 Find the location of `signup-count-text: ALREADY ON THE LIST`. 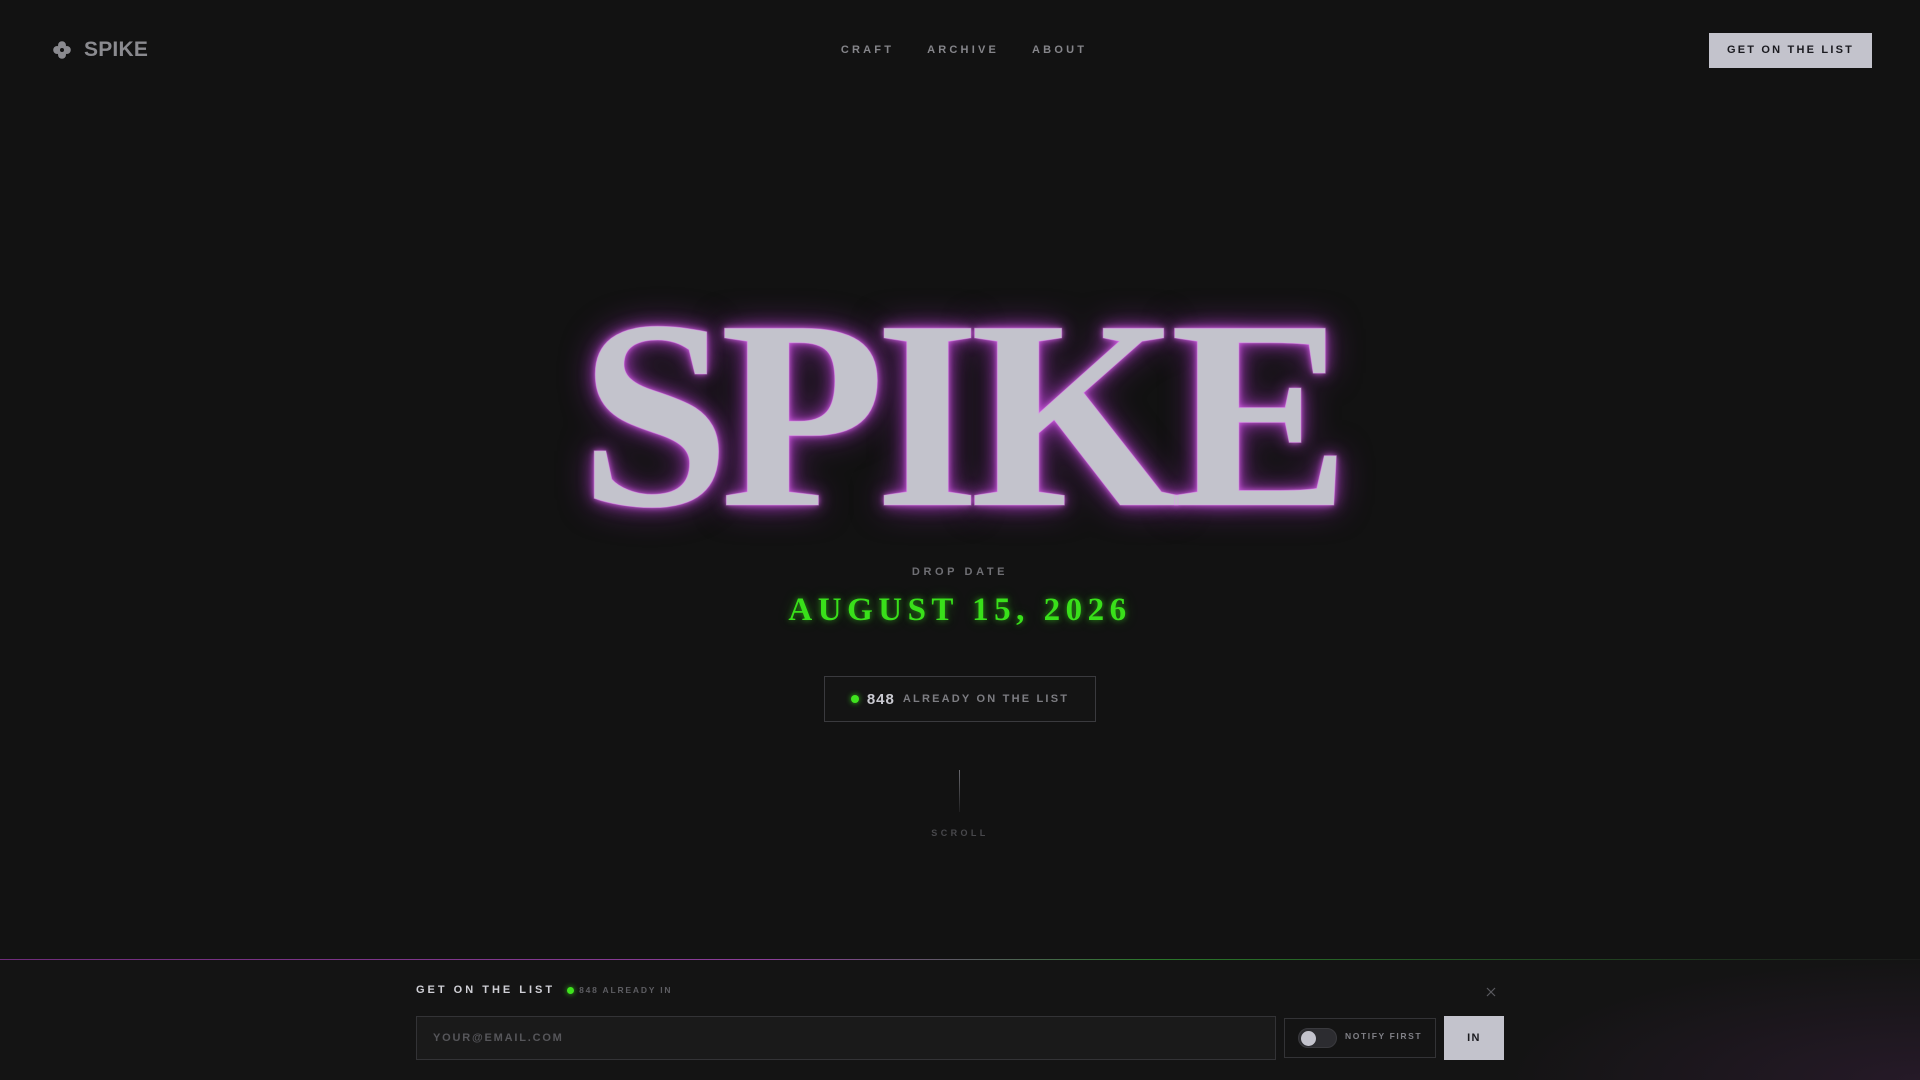

signup-count-text: ALREADY ON THE LIST is located at coordinates (986, 699).